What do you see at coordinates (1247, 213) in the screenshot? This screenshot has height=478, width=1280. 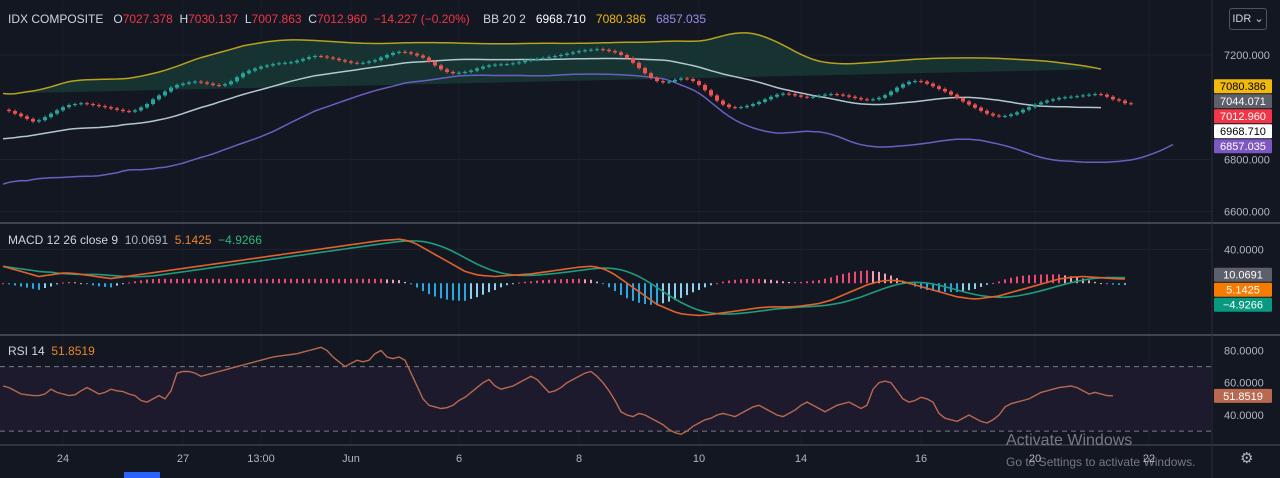 I see `price-axis-label: 6600.000` at bounding box center [1247, 213].